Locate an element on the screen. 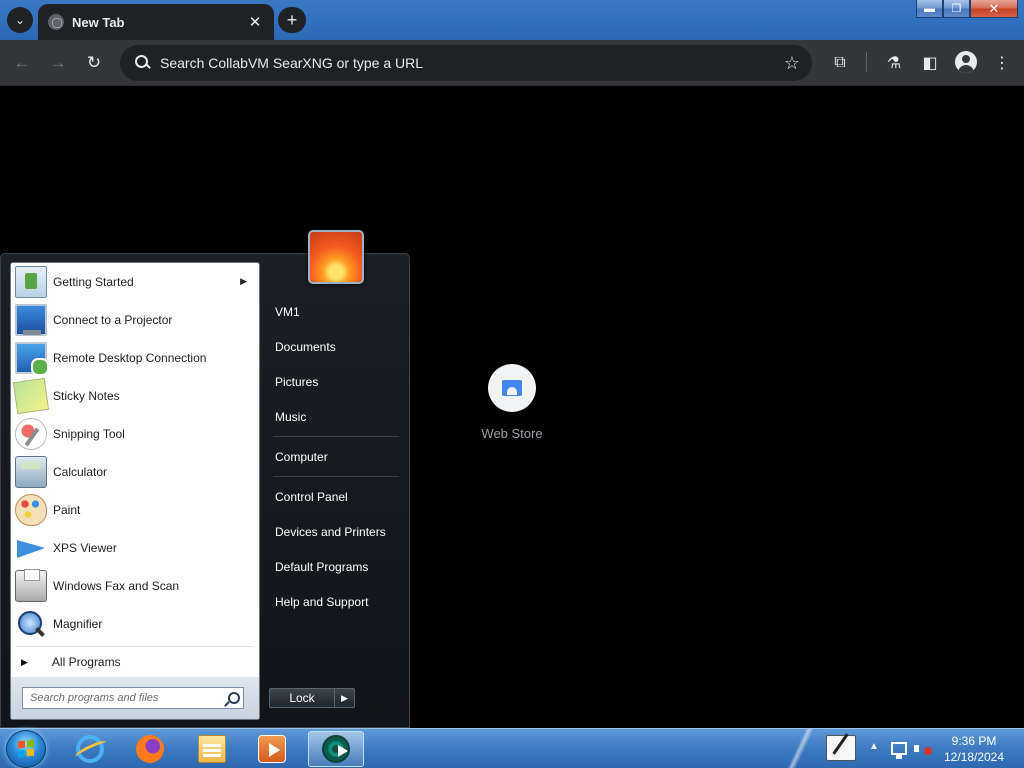 The width and height of the screenshot is (1024, 768). globe-icon is located at coordinates (56, 22).